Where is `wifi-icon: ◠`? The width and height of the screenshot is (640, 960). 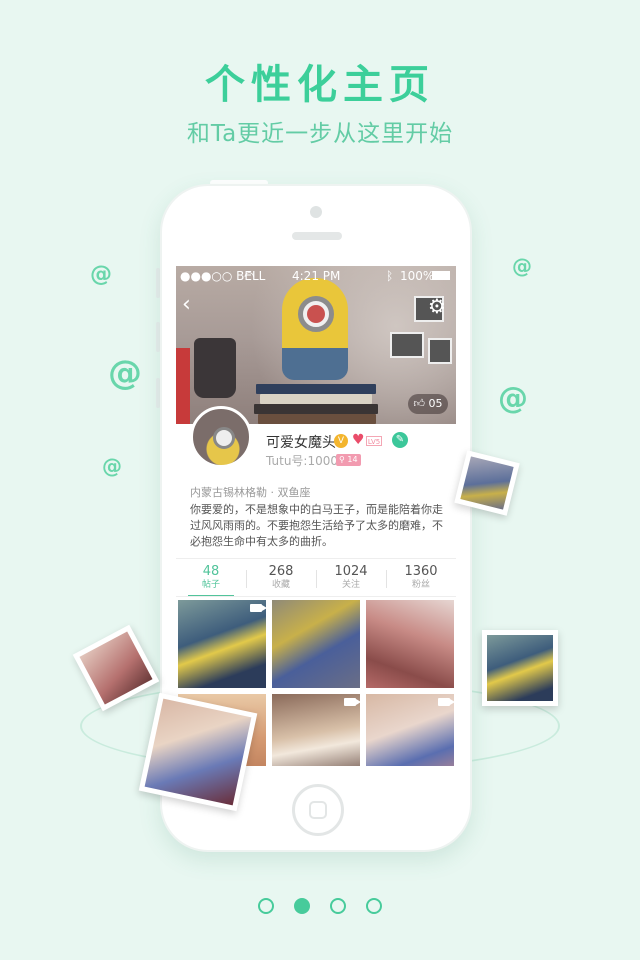 wifi-icon: ◠ is located at coordinates (249, 276).